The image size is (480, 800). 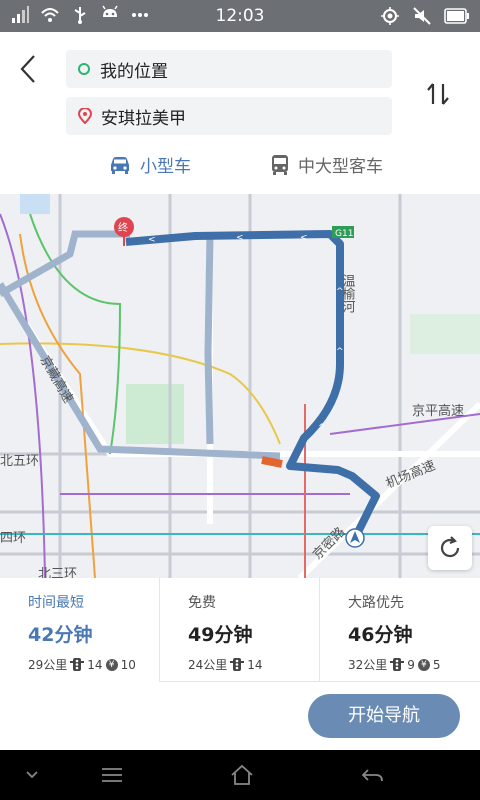 What do you see at coordinates (272, 462) in the screenshot?
I see `traffic-segment` at bounding box center [272, 462].